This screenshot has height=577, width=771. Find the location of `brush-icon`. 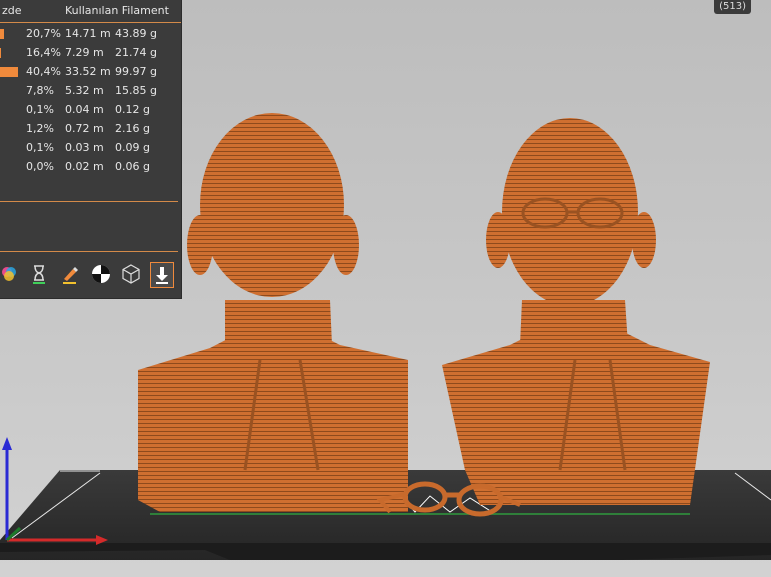

brush-icon is located at coordinates (70, 274).